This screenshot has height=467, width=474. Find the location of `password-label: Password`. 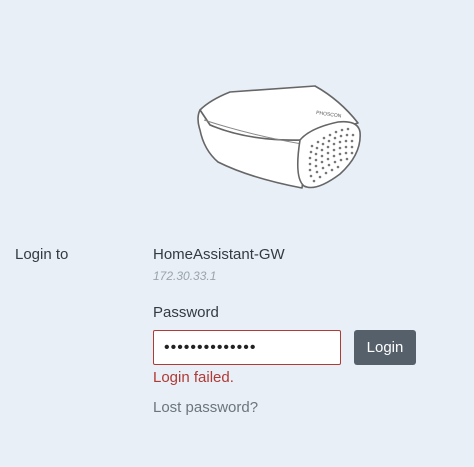

password-label: Password is located at coordinates (186, 312).